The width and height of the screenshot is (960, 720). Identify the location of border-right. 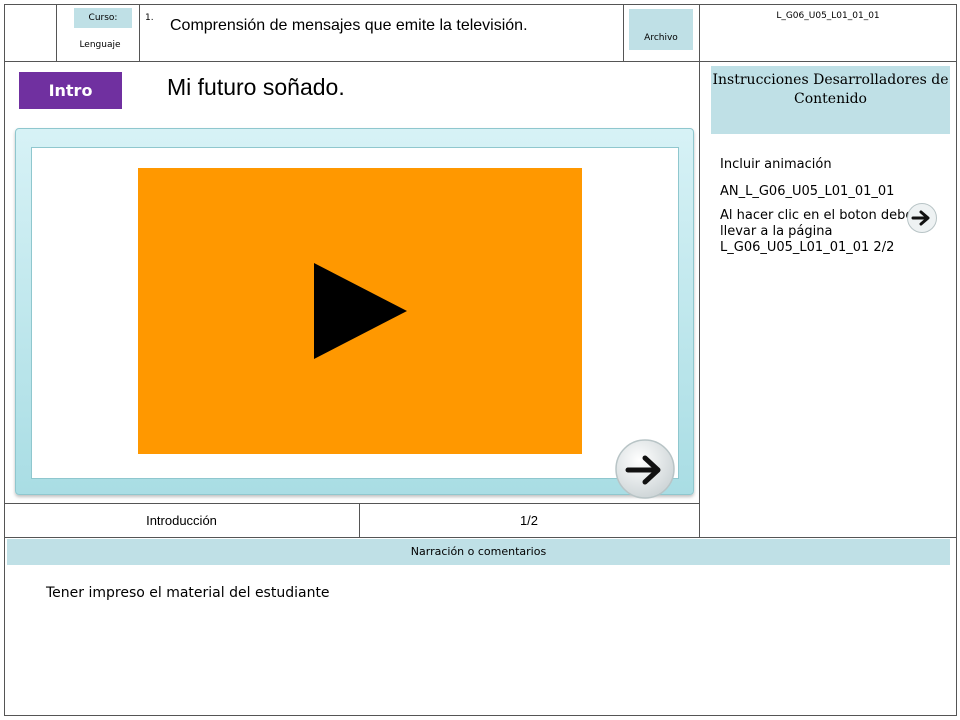
(956, 360).